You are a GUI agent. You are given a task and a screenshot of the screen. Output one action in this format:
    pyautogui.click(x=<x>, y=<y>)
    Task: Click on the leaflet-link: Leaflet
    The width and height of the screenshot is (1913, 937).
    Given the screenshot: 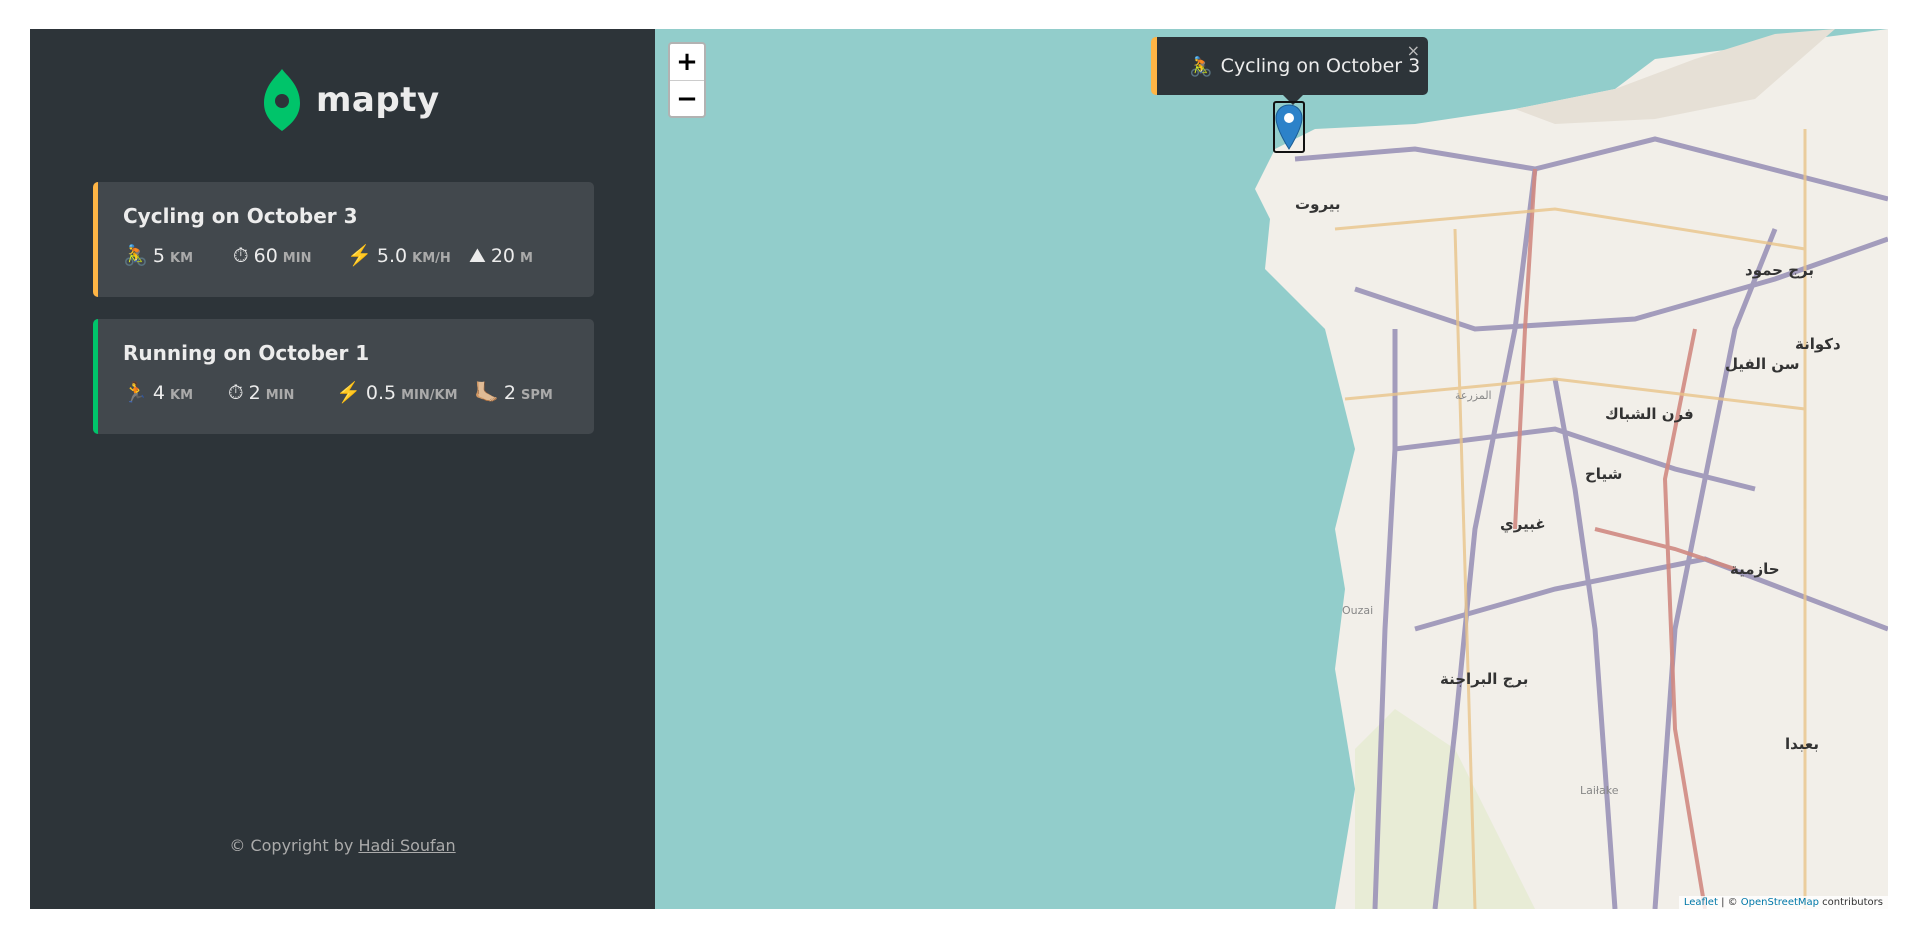 What is the action you would take?
    pyautogui.click(x=1701, y=902)
    